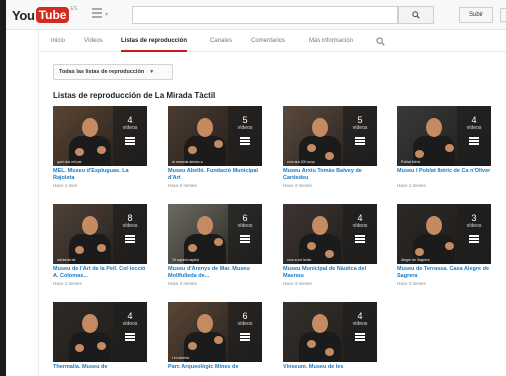 The image size is (506, 376). I want to click on video-count: 6, so click(245, 218).